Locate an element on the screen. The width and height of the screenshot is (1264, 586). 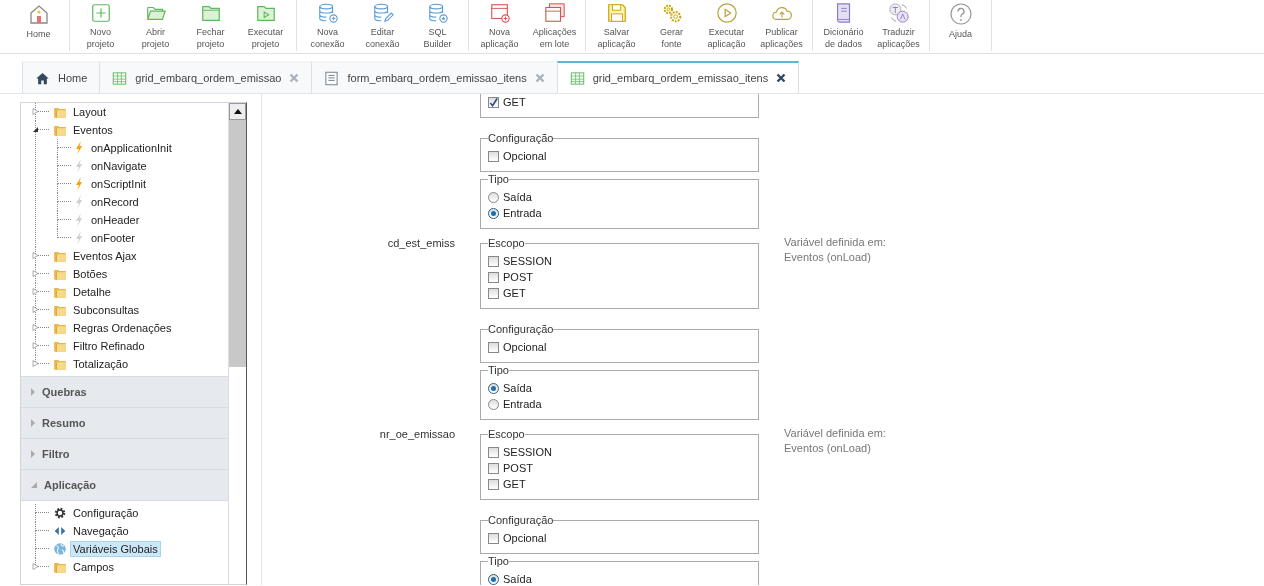
tree-item: onNavigate is located at coordinates (119, 166).